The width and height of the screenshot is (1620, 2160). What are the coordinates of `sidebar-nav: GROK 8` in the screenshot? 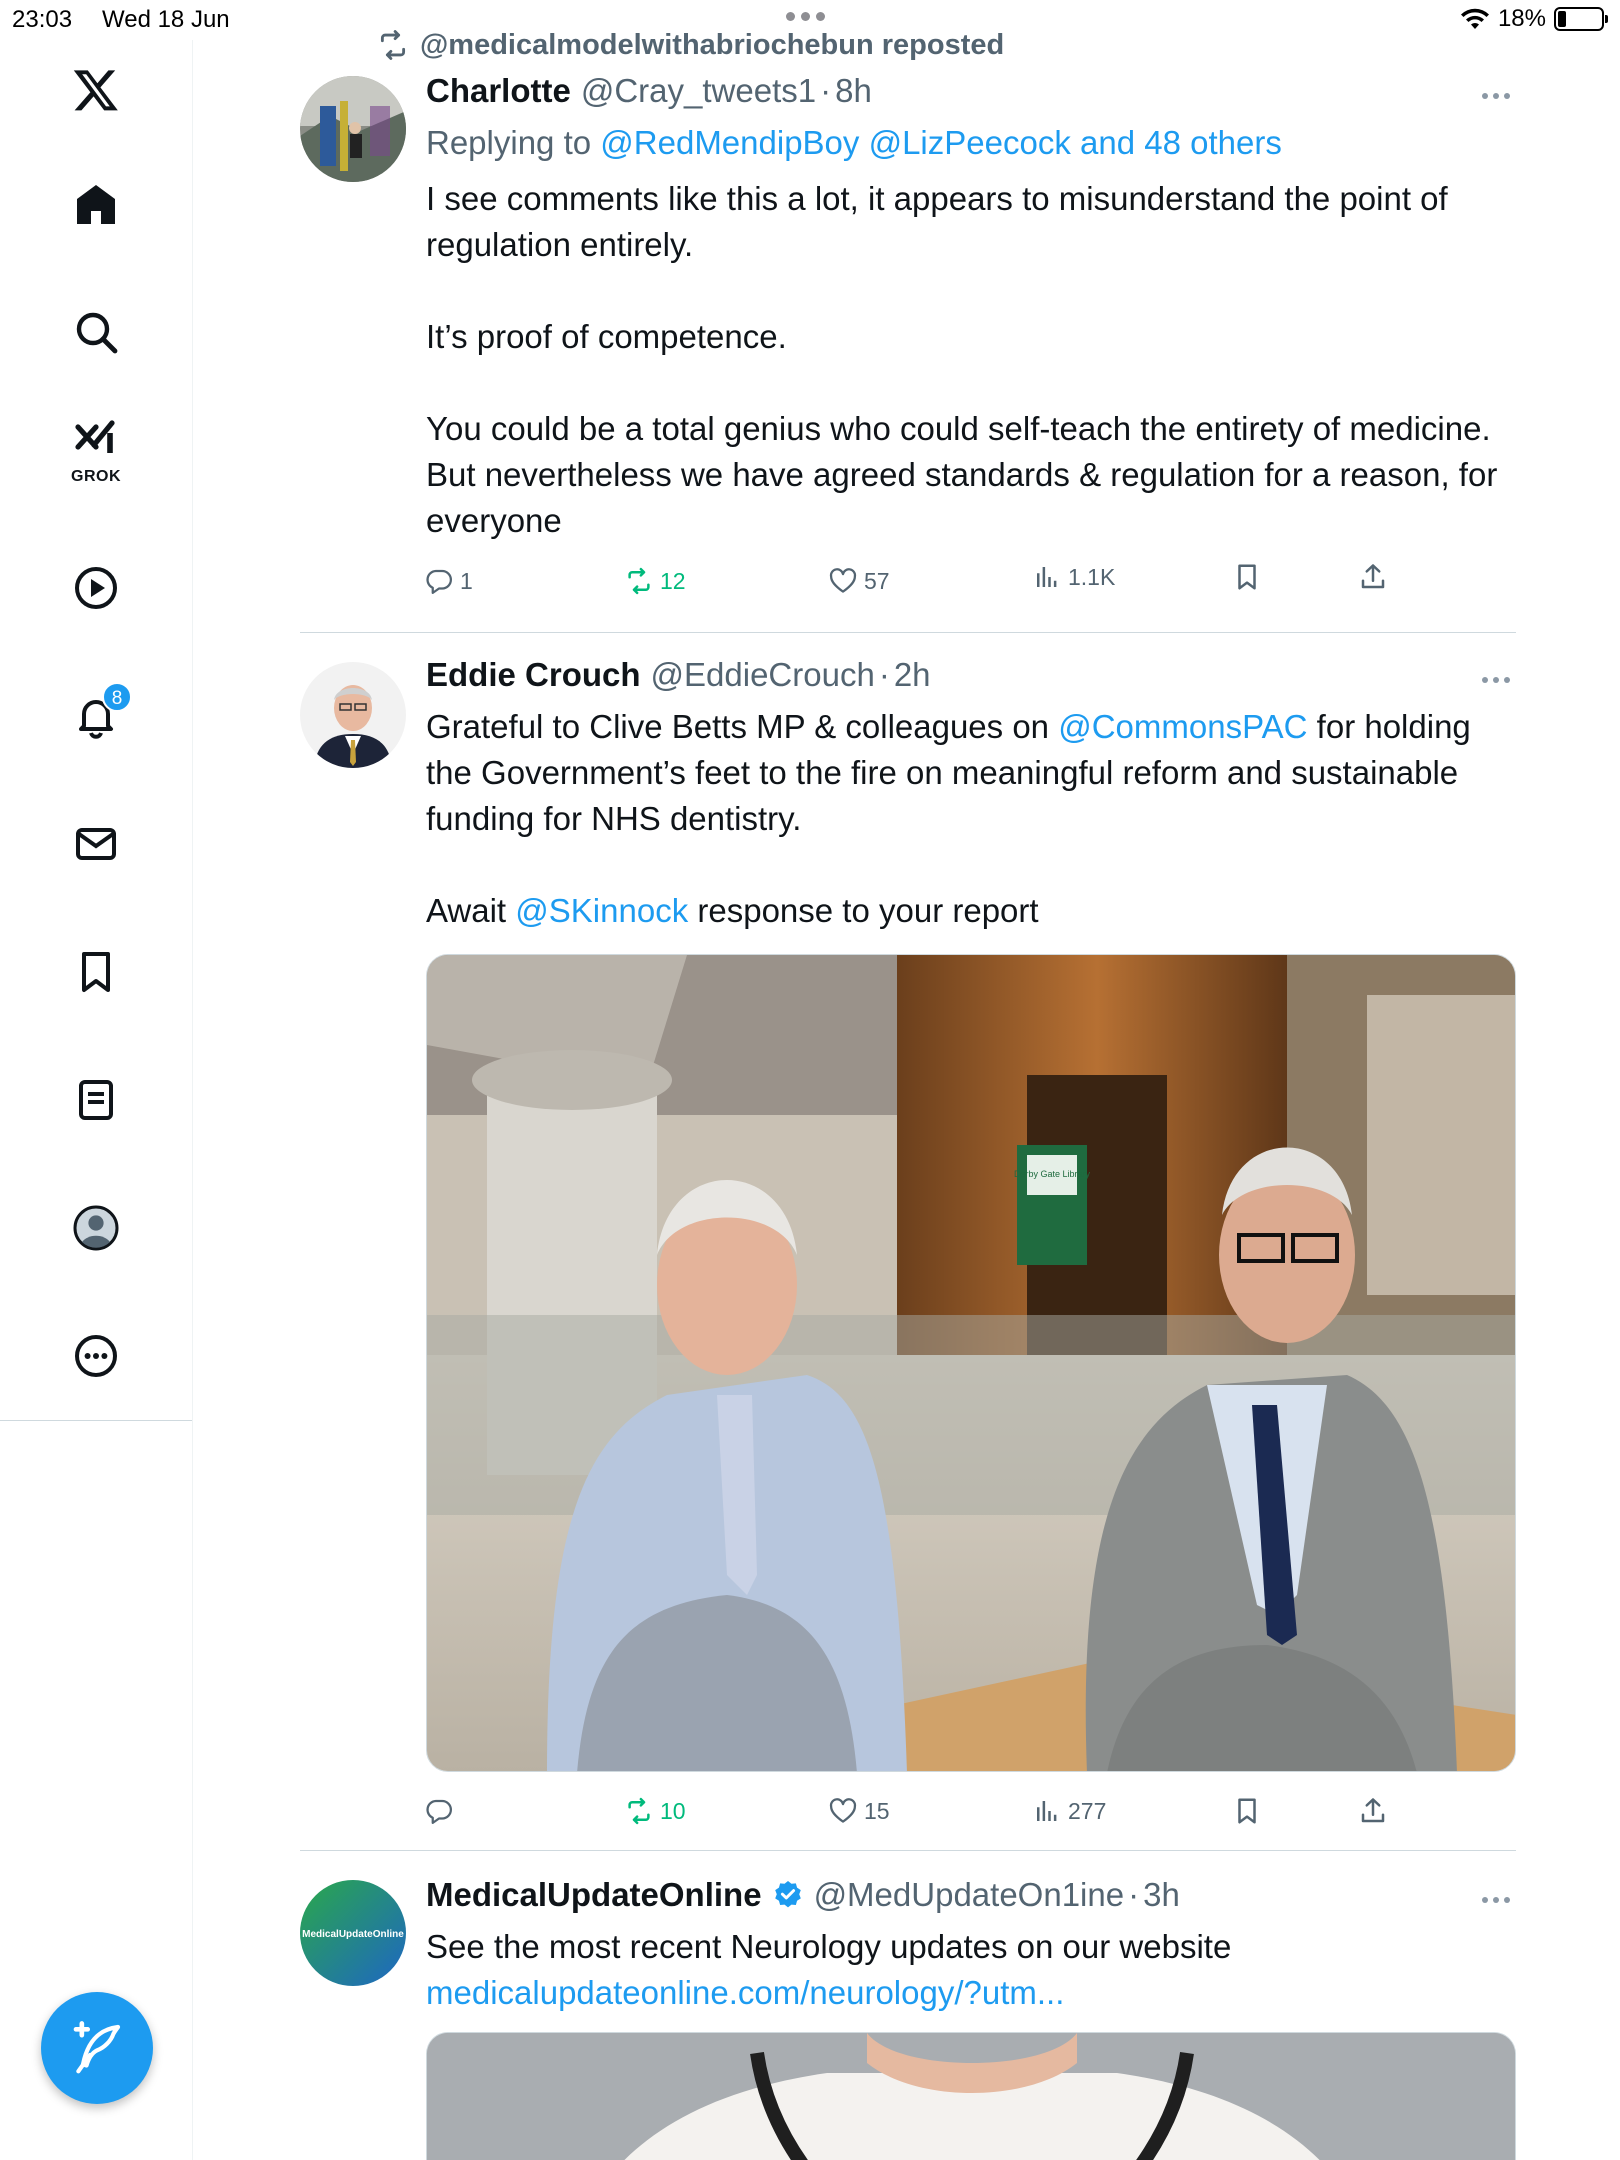 It's located at (96, 730).